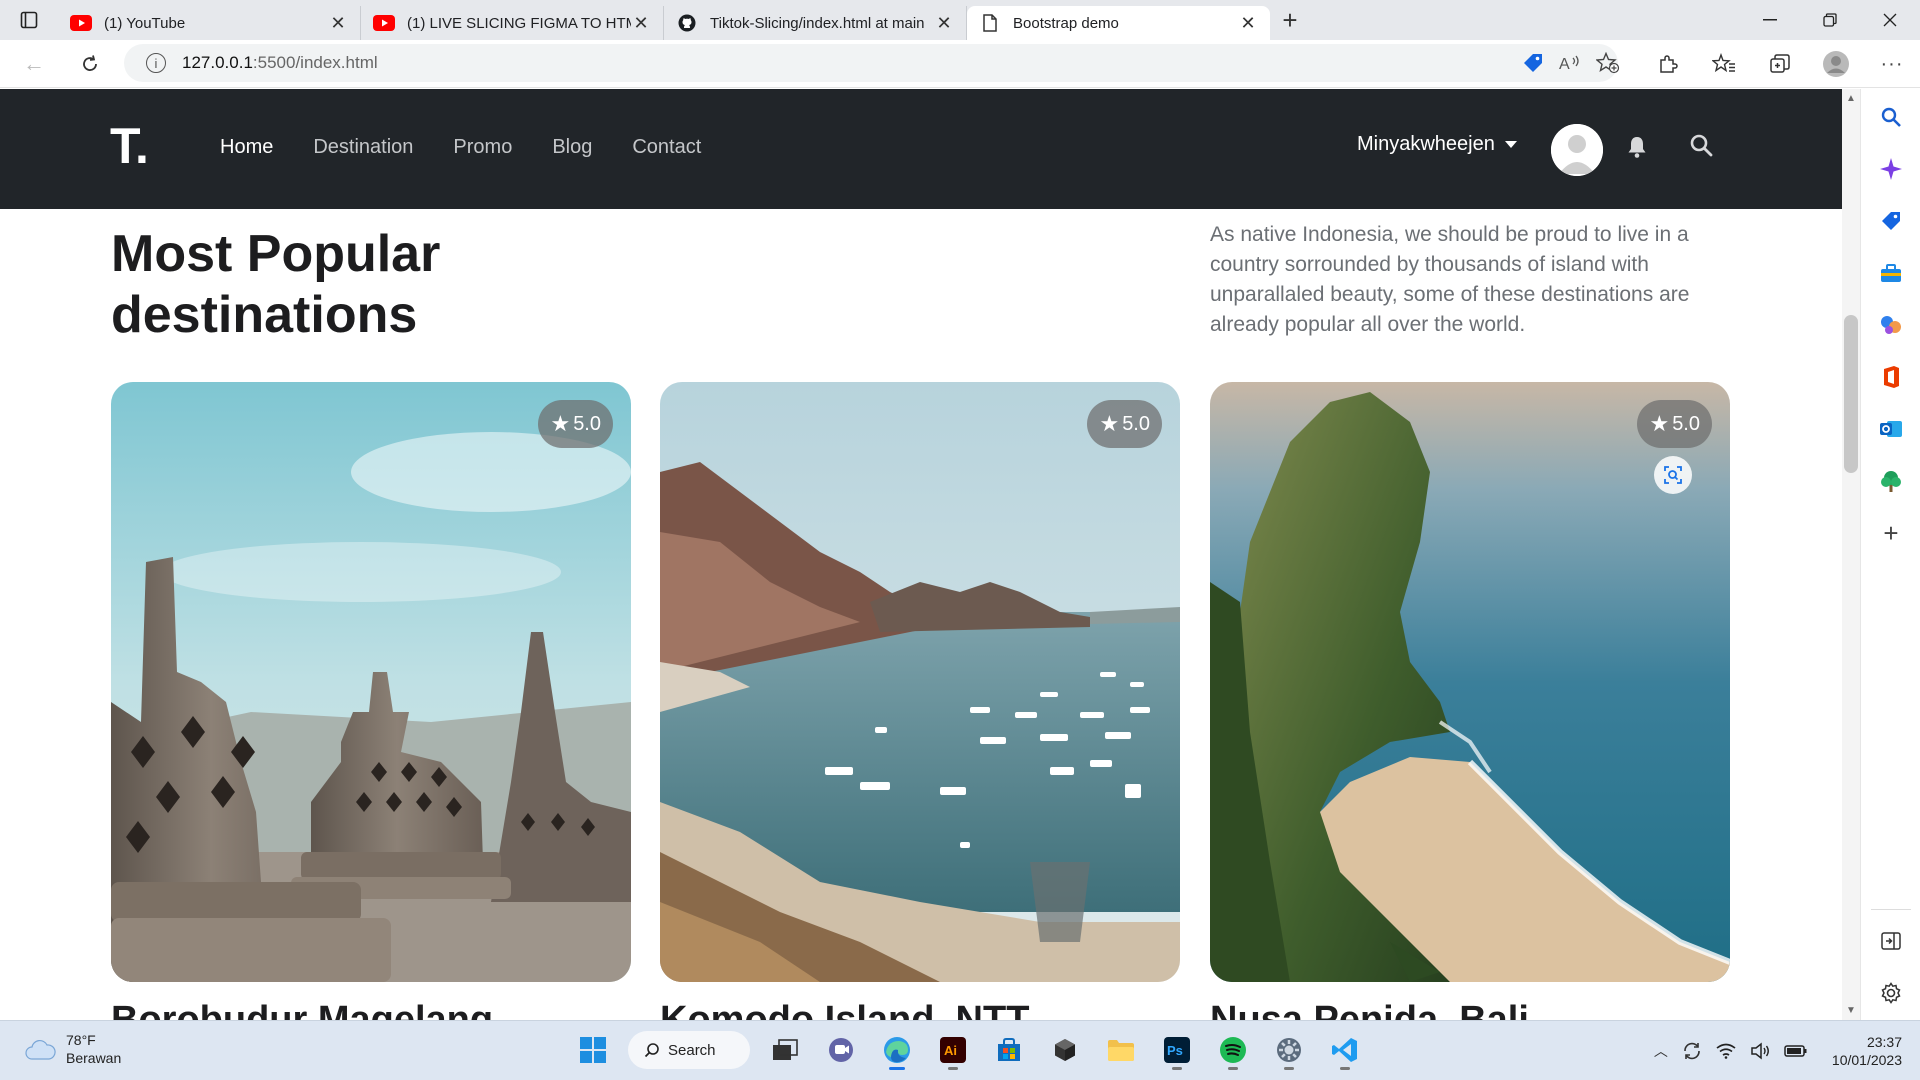 The height and width of the screenshot is (1080, 1920). I want to click on teams-chat-button, so click(841, 1050).